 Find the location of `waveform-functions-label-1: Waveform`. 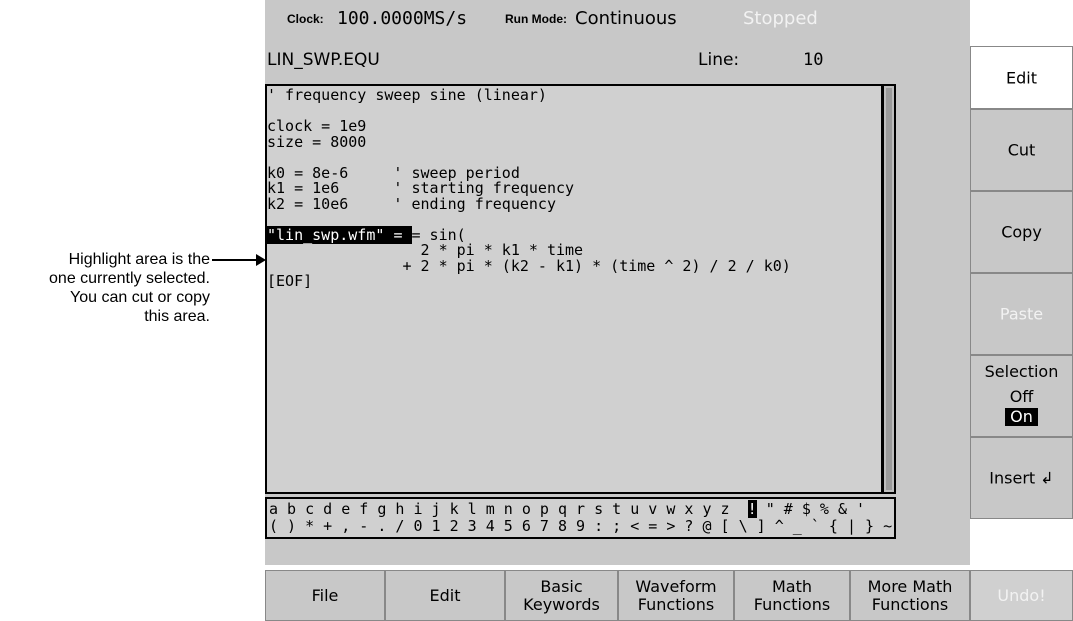

waveform-functions-label-1: Waveform is located at coordinates (676, 586).